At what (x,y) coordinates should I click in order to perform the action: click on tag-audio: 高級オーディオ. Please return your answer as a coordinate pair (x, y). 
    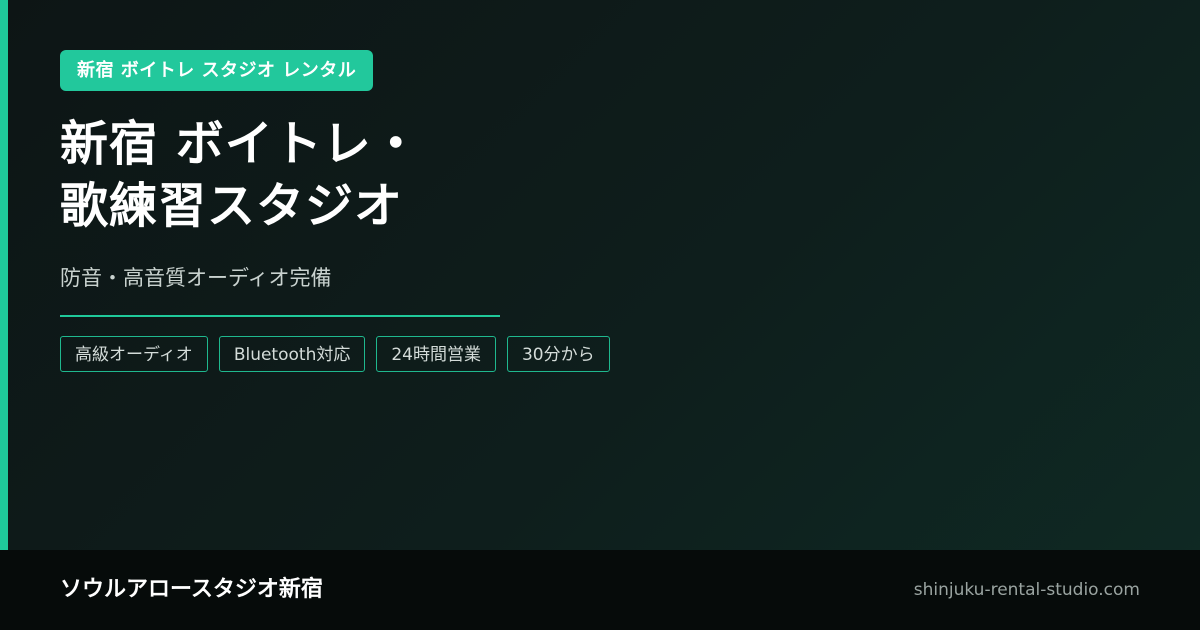
    Looking at the image, I should click on (134, 354).